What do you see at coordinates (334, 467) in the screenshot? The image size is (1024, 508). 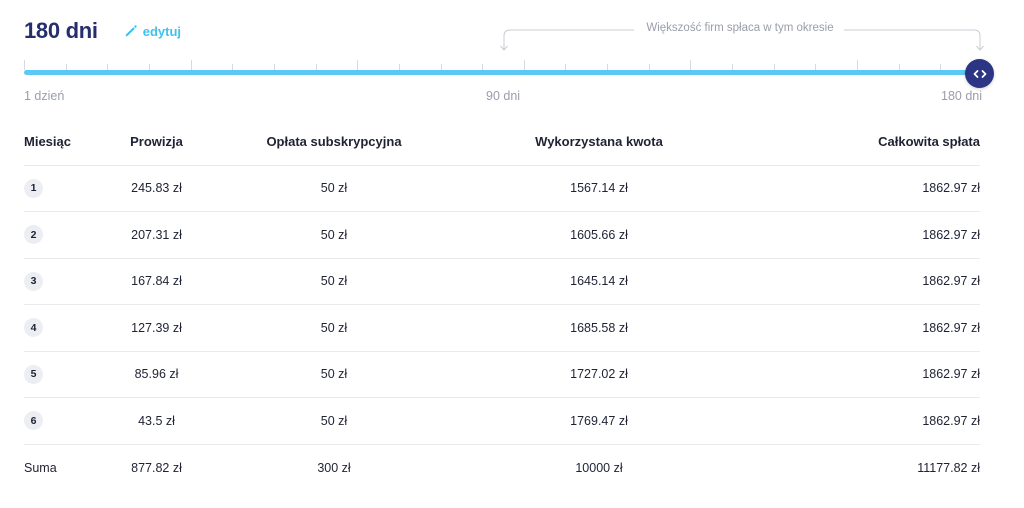 I see `sum-subscription-cell: 300 zł` at bounding box center [334, 467].